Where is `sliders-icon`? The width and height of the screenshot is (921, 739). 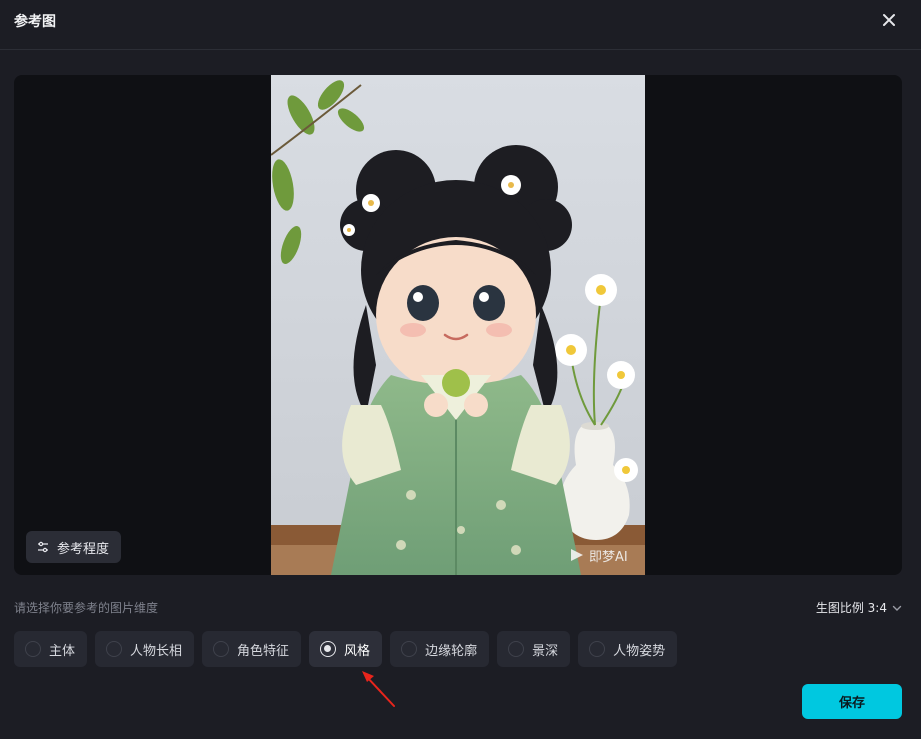 sliders-icon is located at coordinates (43, 547).